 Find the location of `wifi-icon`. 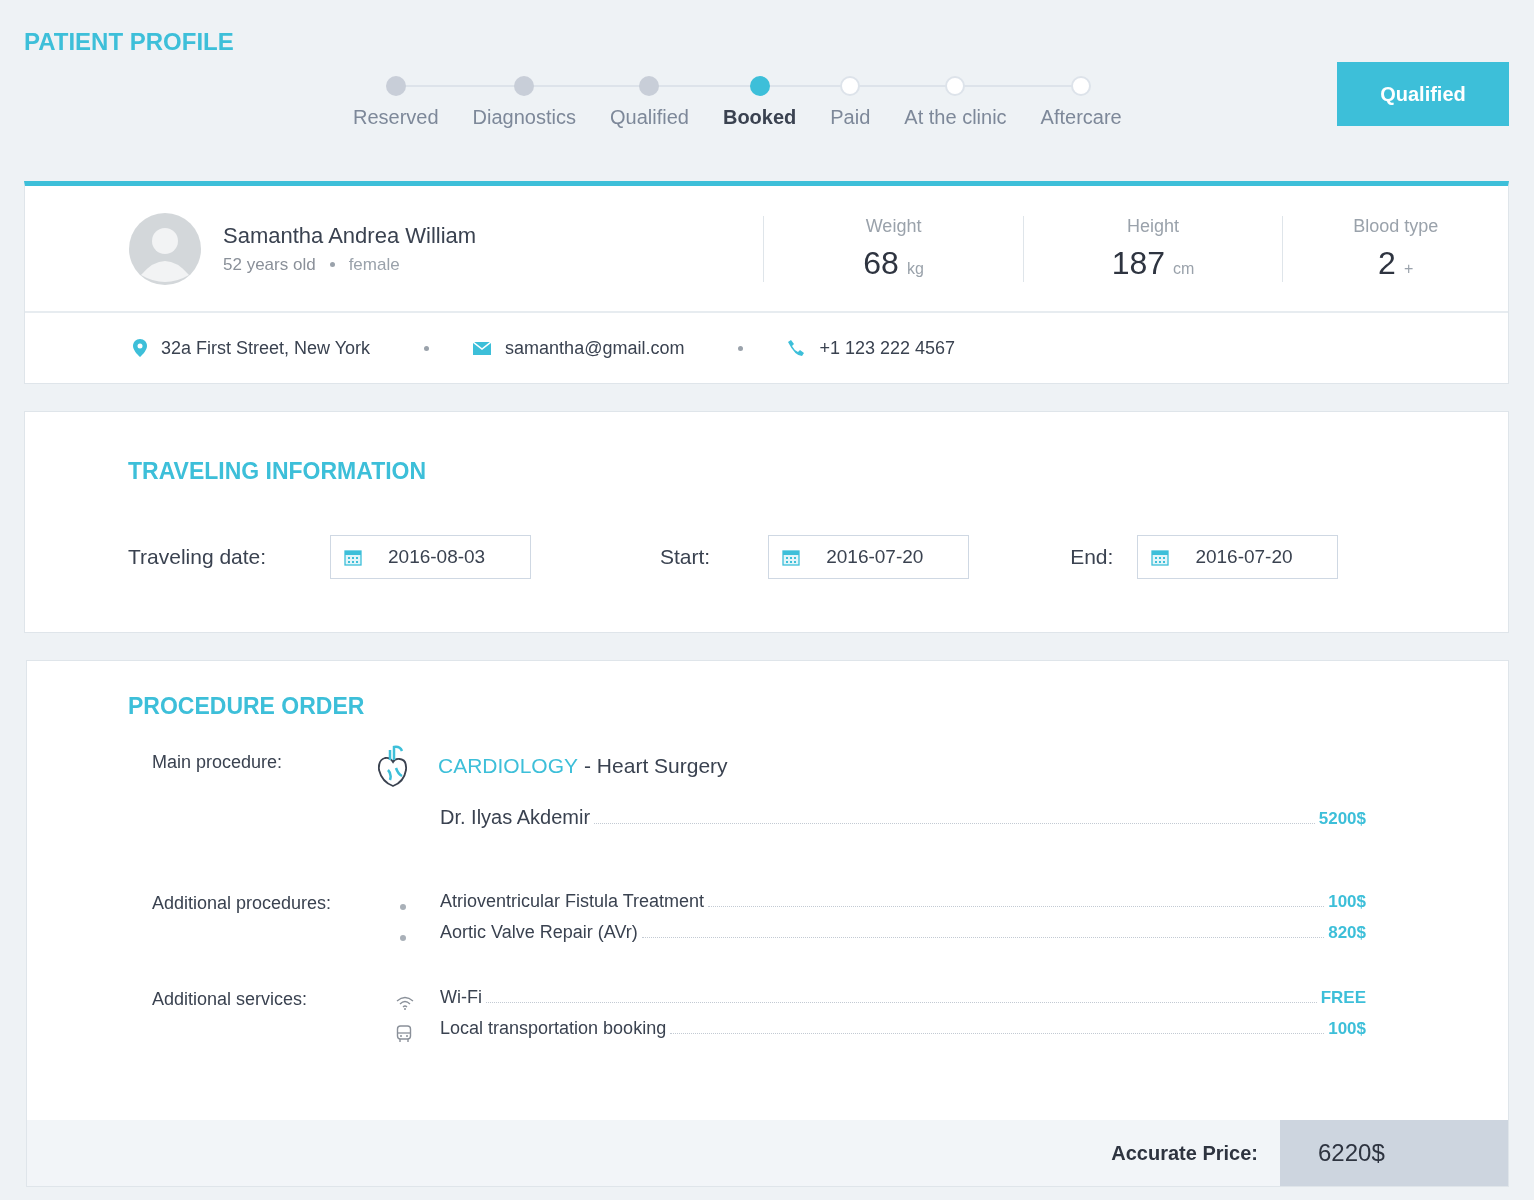

wifi-icon is located at coordinates (405, 1002).